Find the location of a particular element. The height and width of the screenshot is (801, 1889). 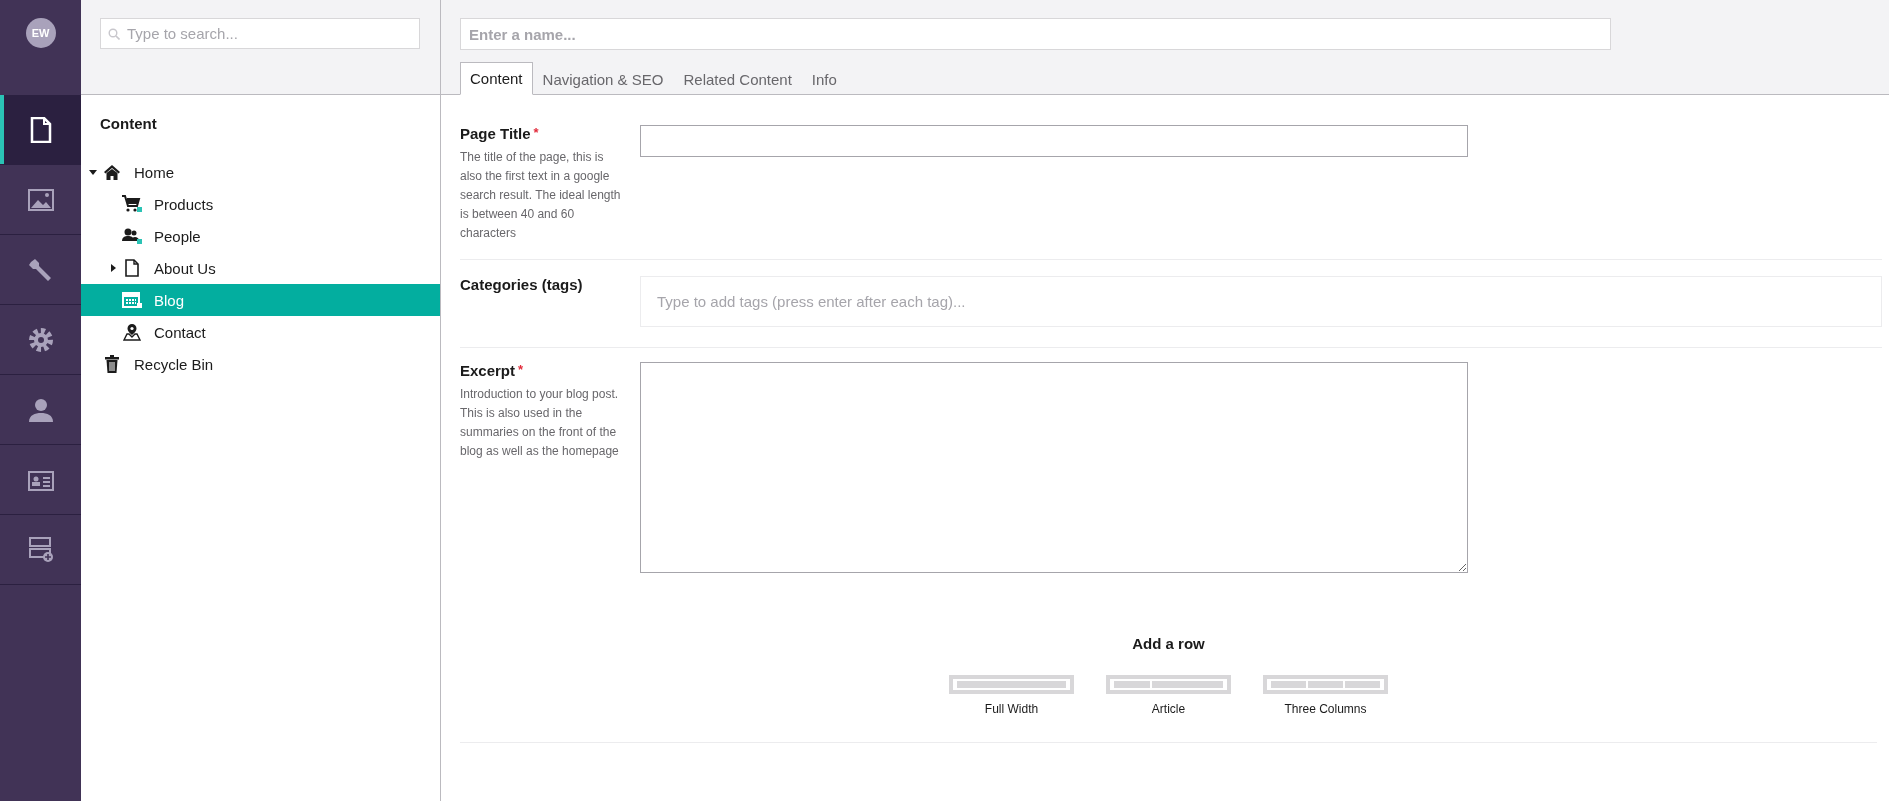

tree-item: People is located at coordinates (260, 236).